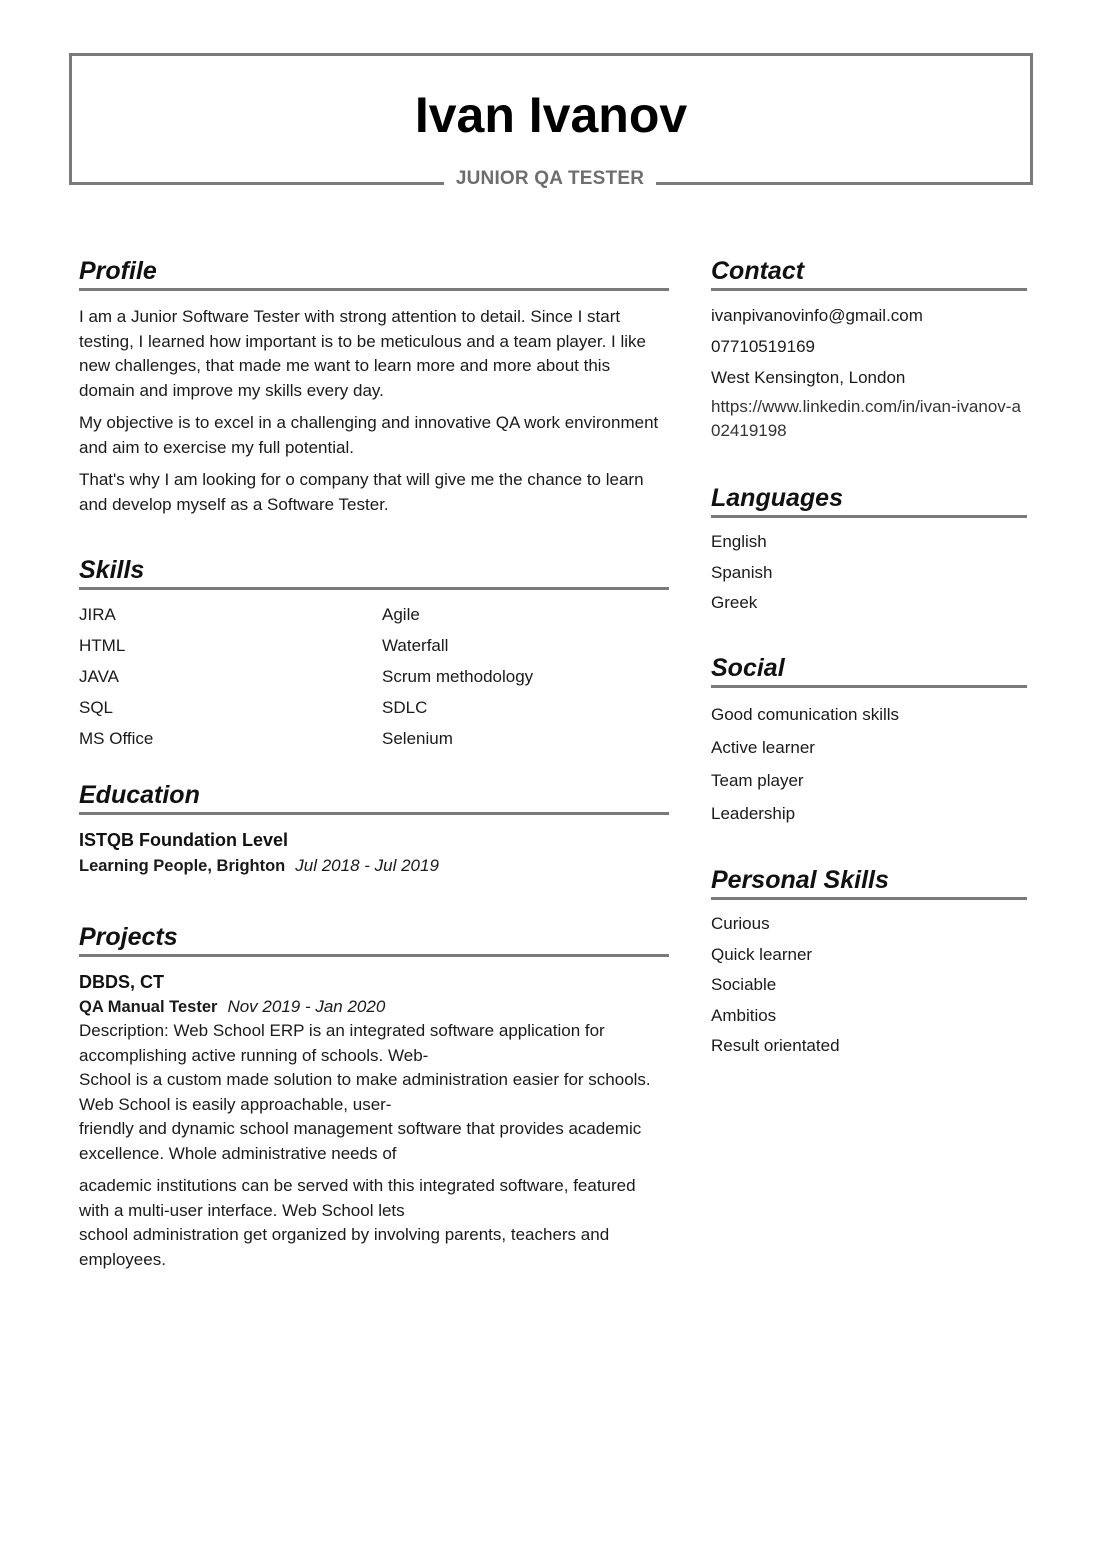 Image resolution: width=1100 pixels, height=1557 pixels. I want to click on job-title: JUNIOR QA TESTER, so click(550, 179).